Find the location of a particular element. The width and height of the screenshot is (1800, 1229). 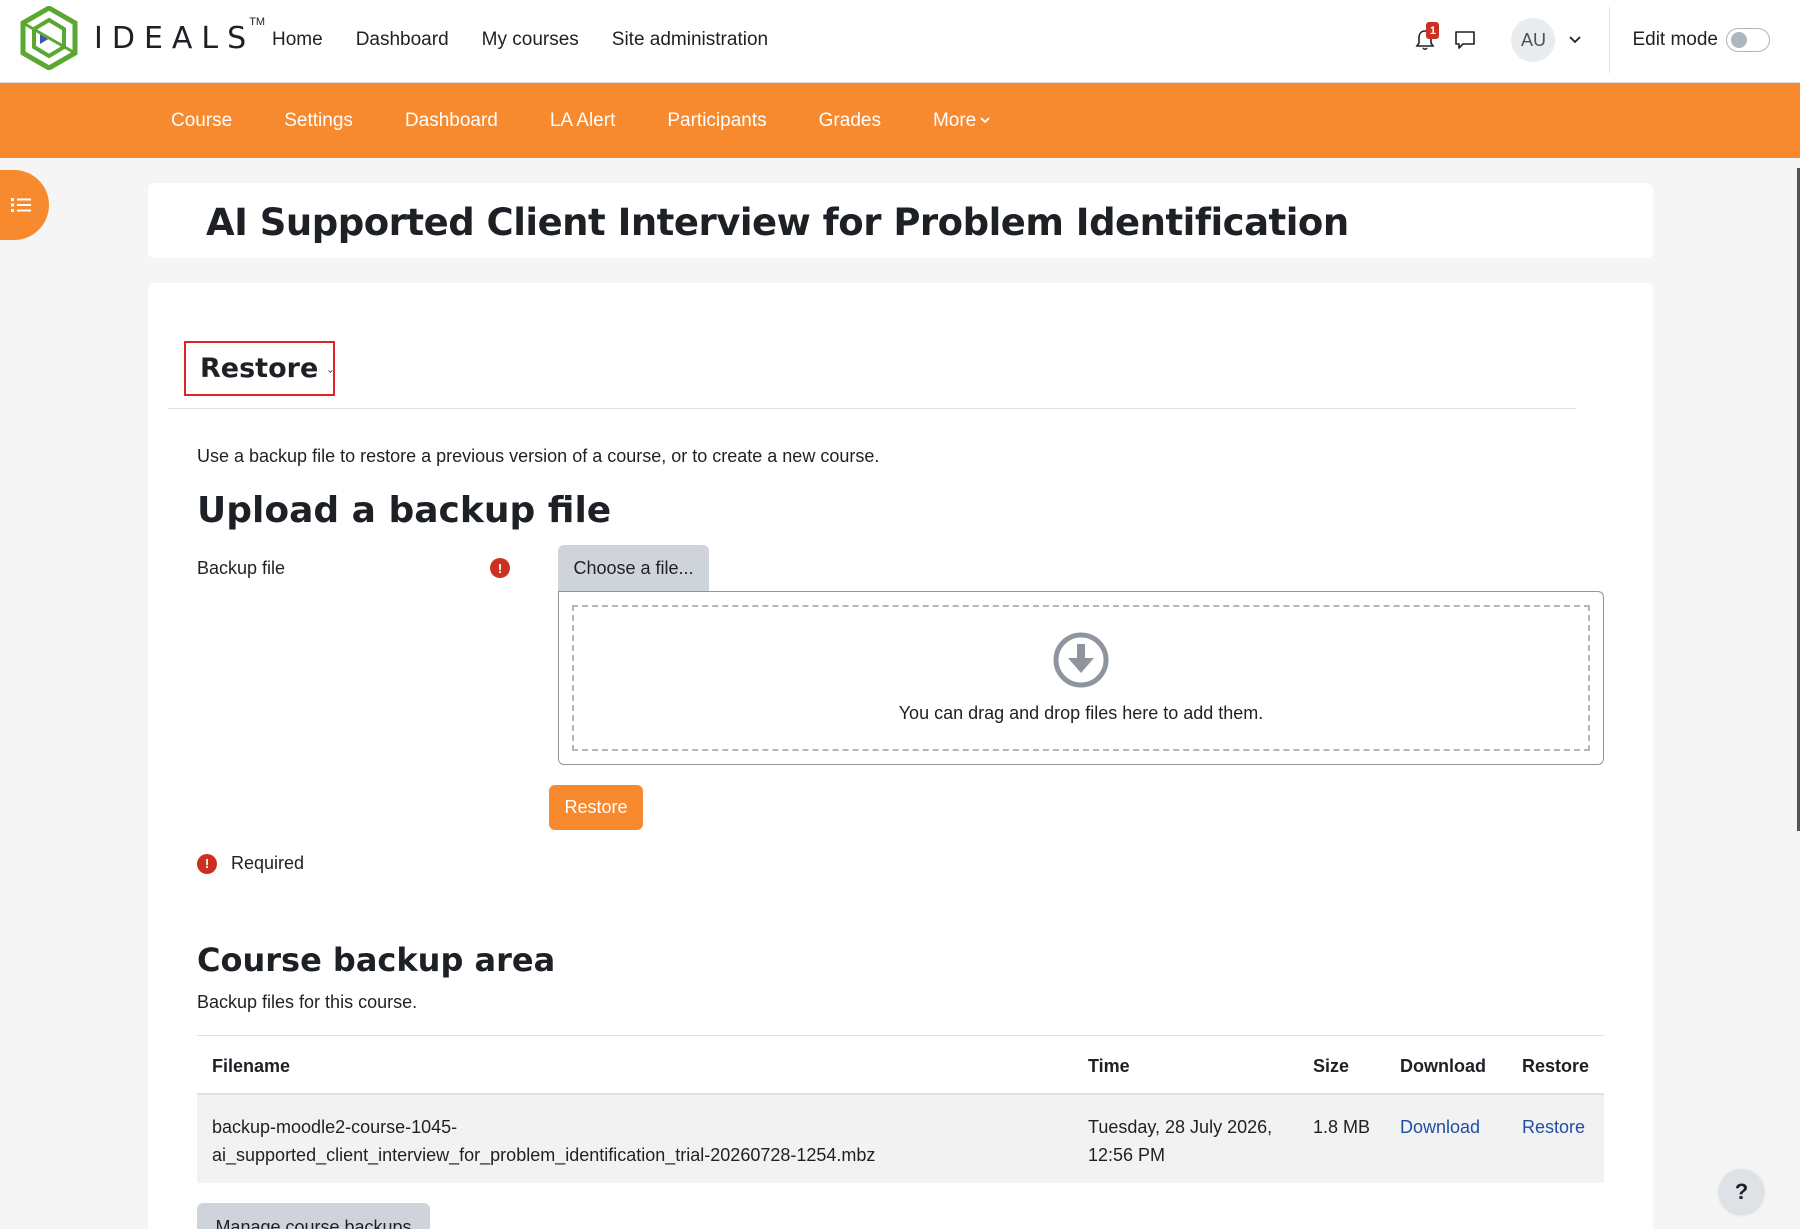

backup-area-heading: Course backup area is located at coordinates (376, 960).